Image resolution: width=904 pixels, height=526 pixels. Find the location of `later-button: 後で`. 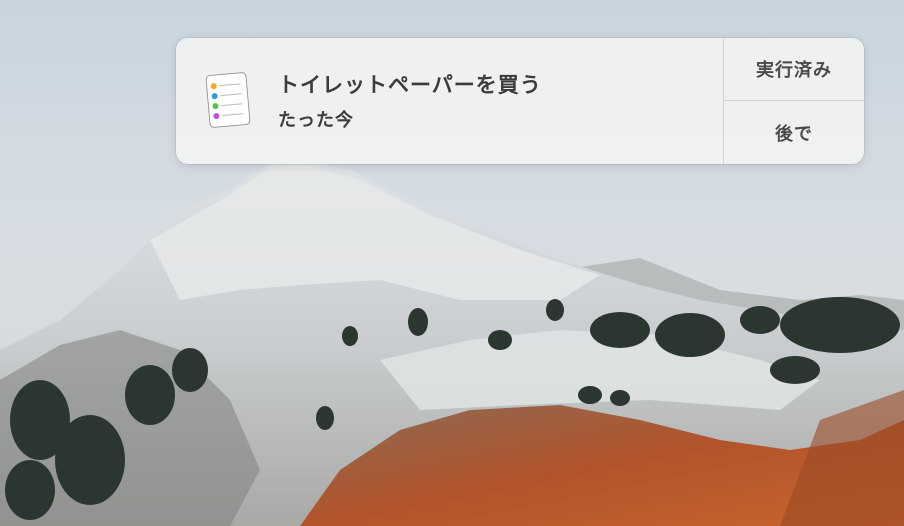

later-button: 後で is located at coordinates (794, 132).